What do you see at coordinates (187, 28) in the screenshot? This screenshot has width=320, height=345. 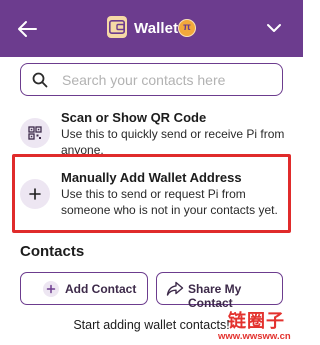 I see `pi-coin-icon: π` at bounding box center [187, 28].